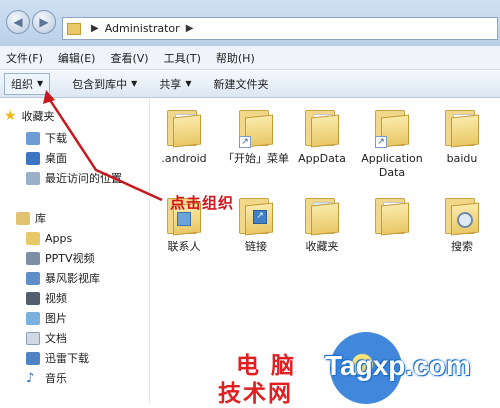 This screenshot has height=408, width=500. What do you see at coordinates (398, 365) in the screenshot?
I see `watermark-brand: Tagxp.com` at bounding box center [398, 365].